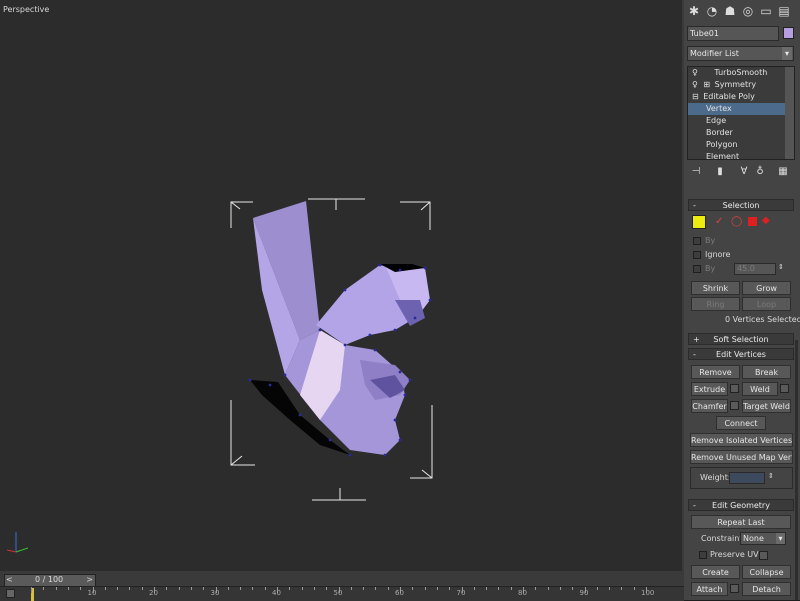 The height and width of the screenshot is (601, 800). I want to click on grow-button: Grow, so click(766, 288).